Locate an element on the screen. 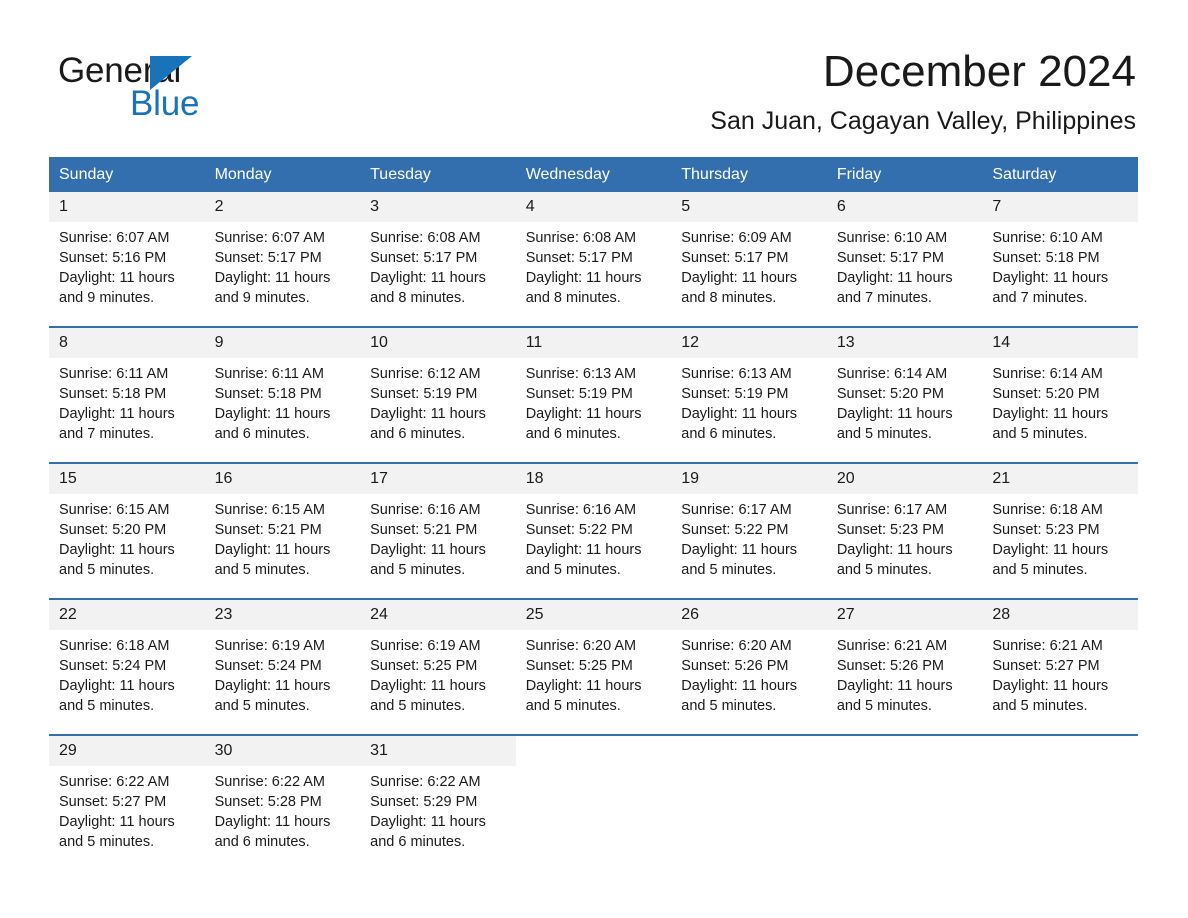  sunrise-text: Sunrise: 6:14 AM is located at coordinates (1047, 374).